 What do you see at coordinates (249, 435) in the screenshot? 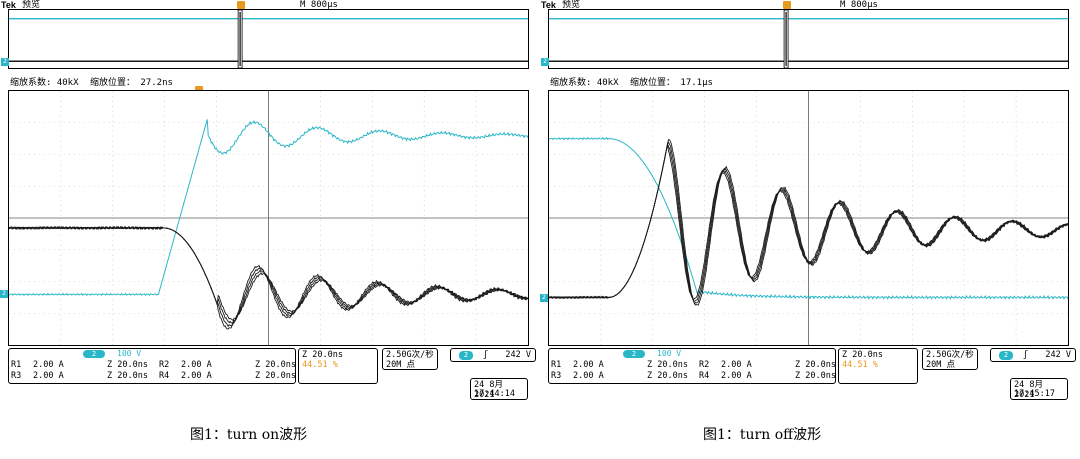
I see `caption-turn-on: 图1：turn on波形` at bounding box center [249, 435].